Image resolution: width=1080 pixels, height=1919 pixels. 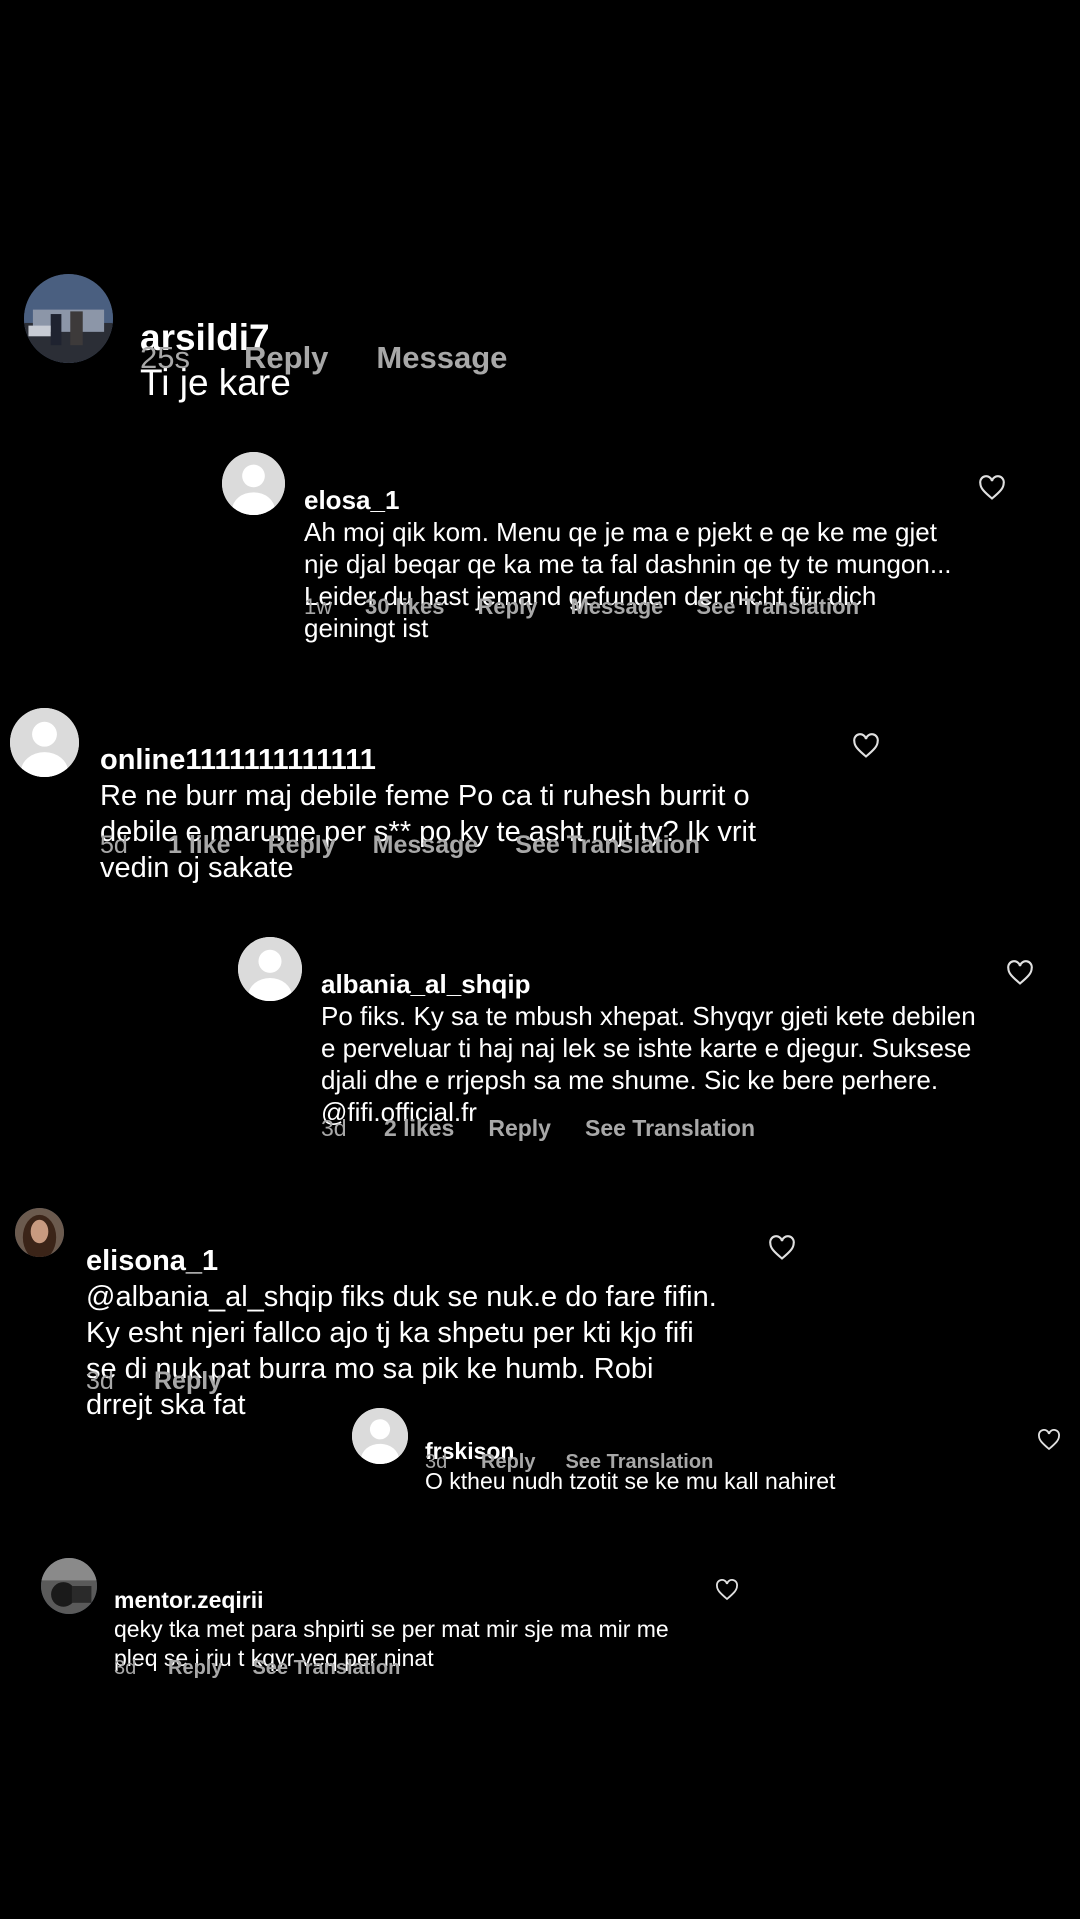 I want to click on likes-count: 30 likes, so click(x=405, y=607).